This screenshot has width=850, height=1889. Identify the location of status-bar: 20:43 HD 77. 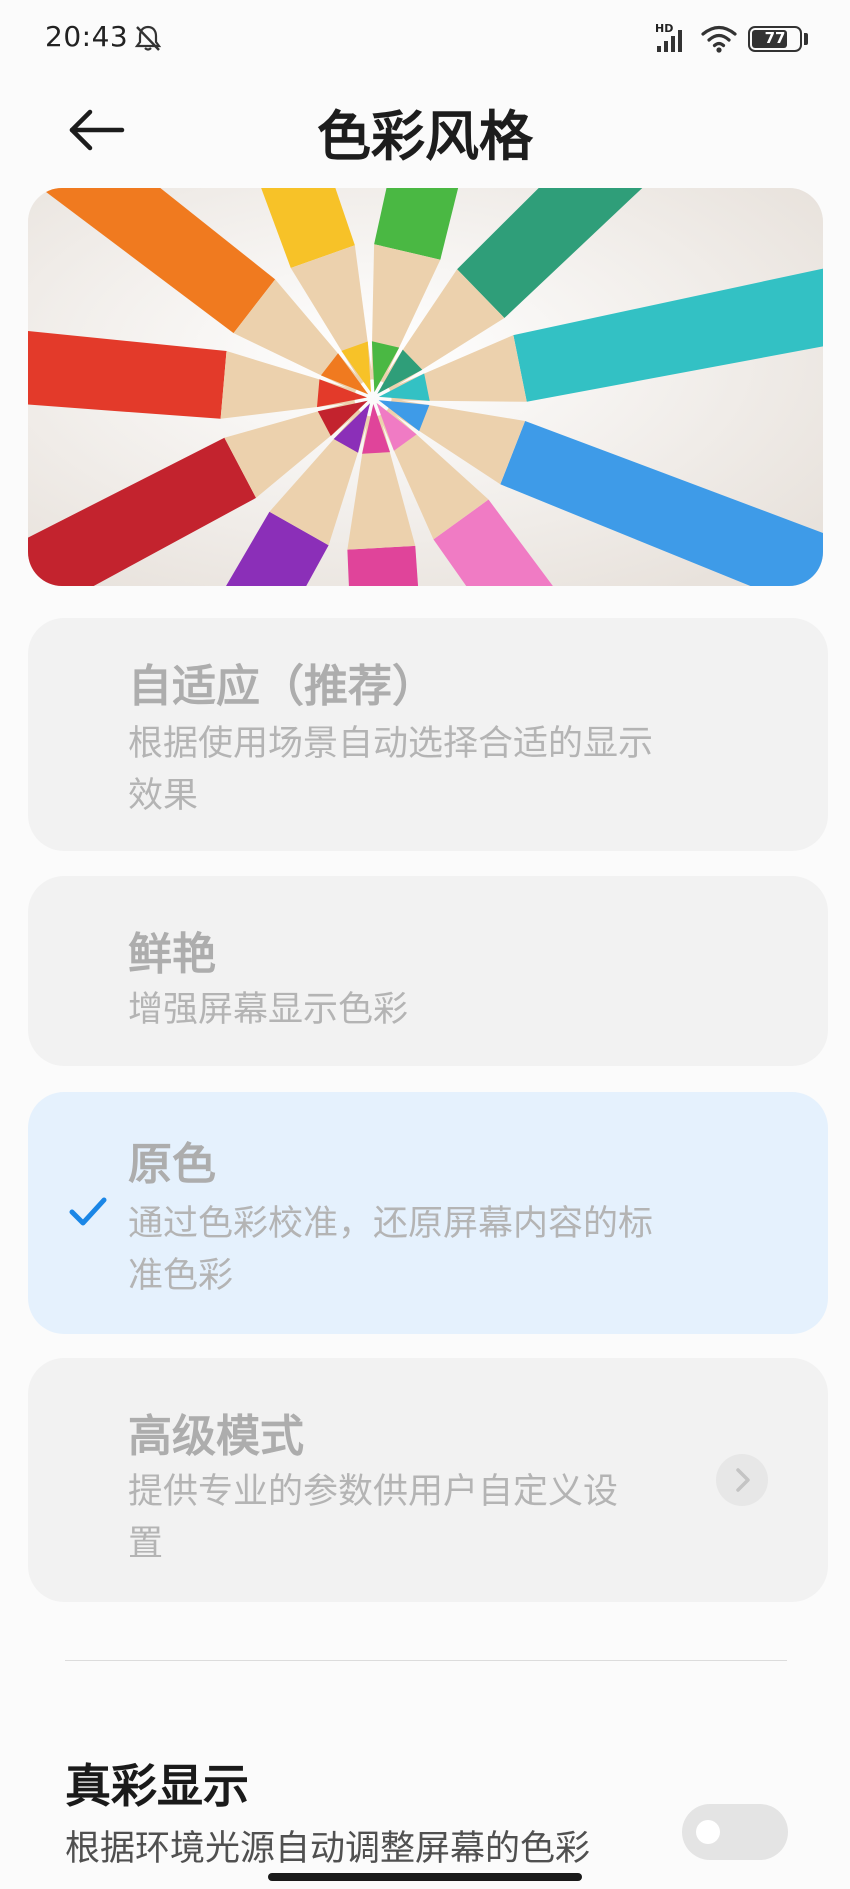
(425, 40).